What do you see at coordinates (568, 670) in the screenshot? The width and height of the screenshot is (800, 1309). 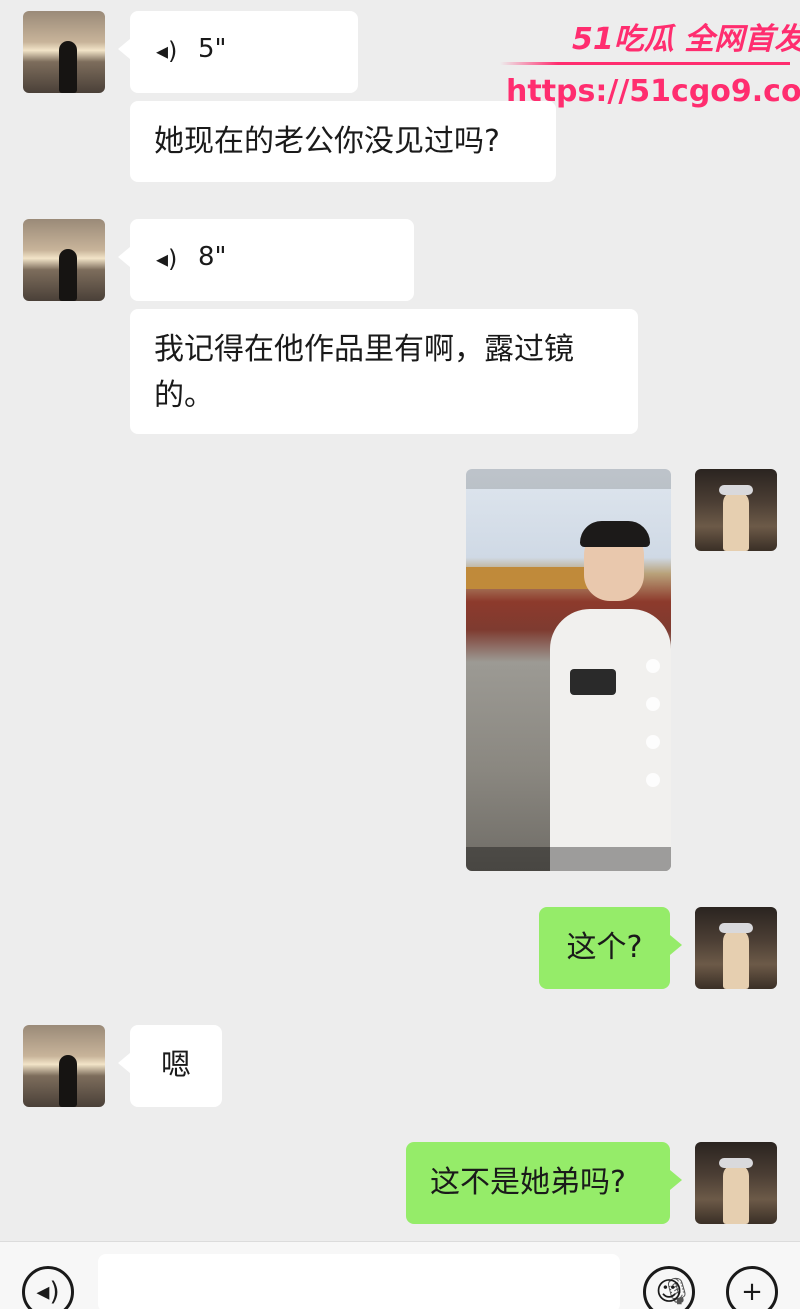 I see `image-message` at bounding box center [568, 670].